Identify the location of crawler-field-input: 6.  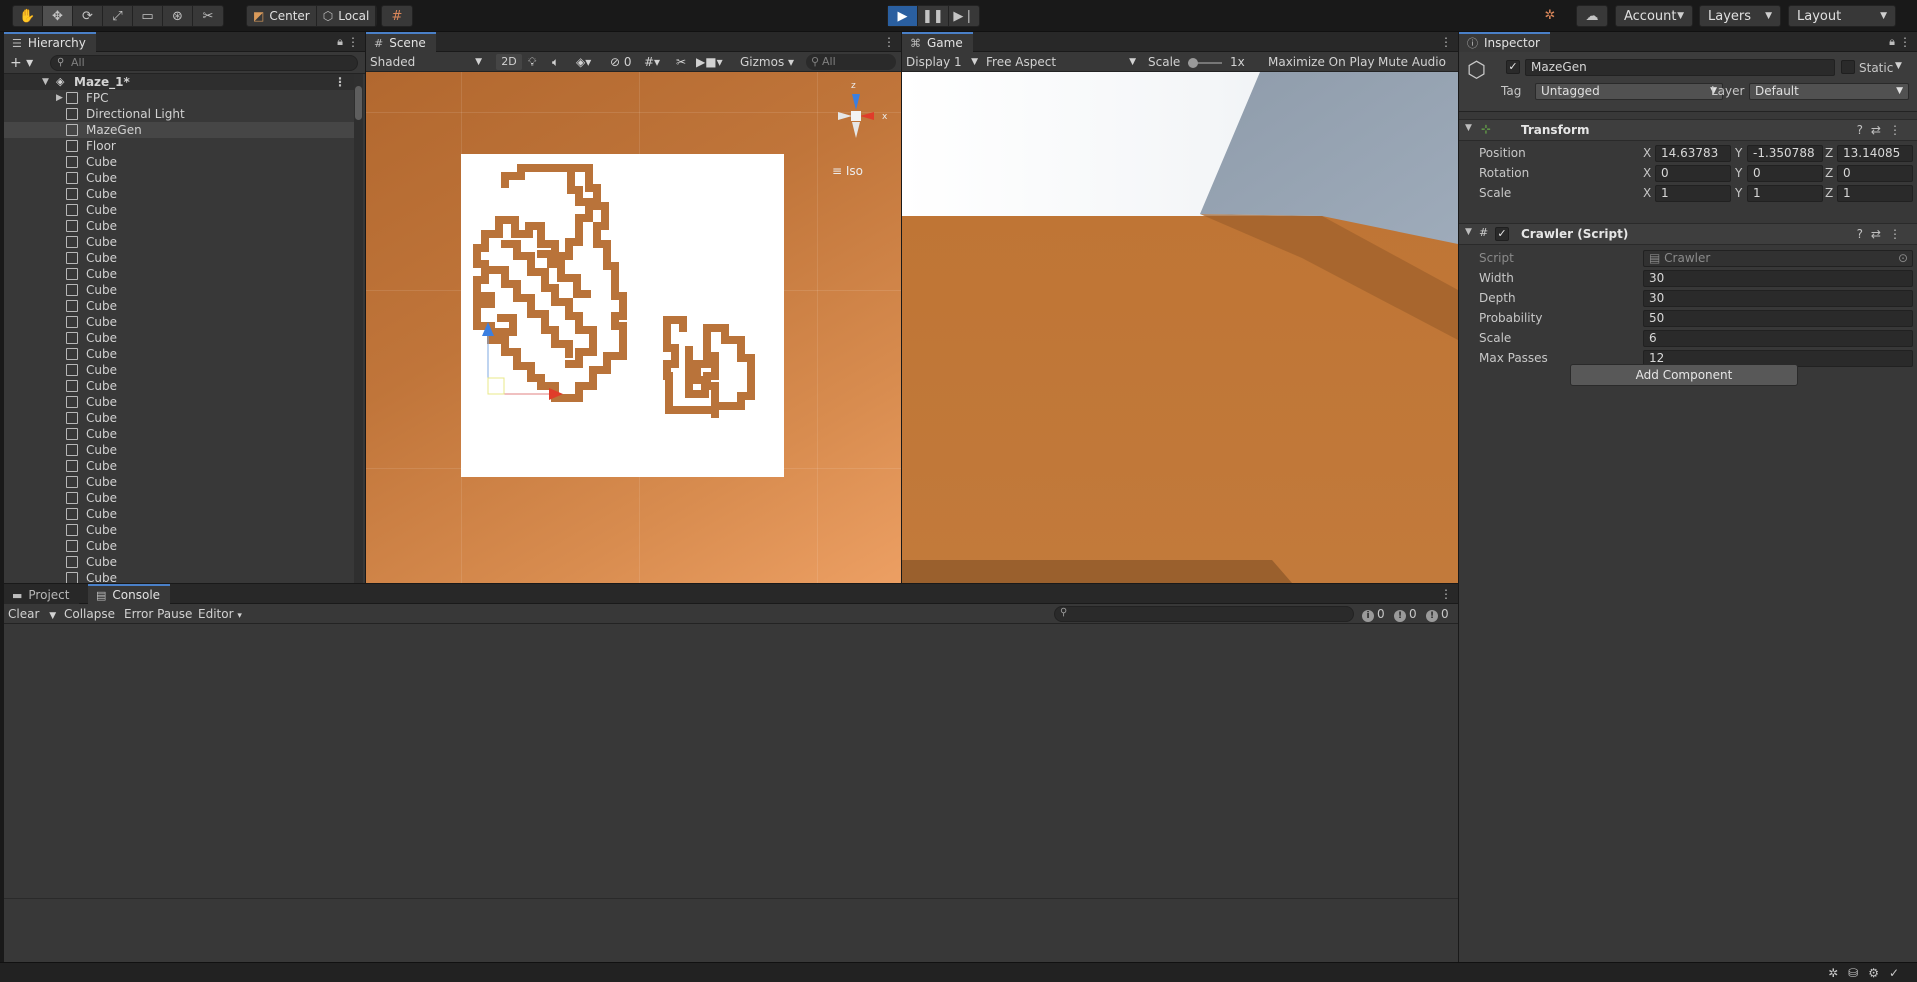
(1778, 338).